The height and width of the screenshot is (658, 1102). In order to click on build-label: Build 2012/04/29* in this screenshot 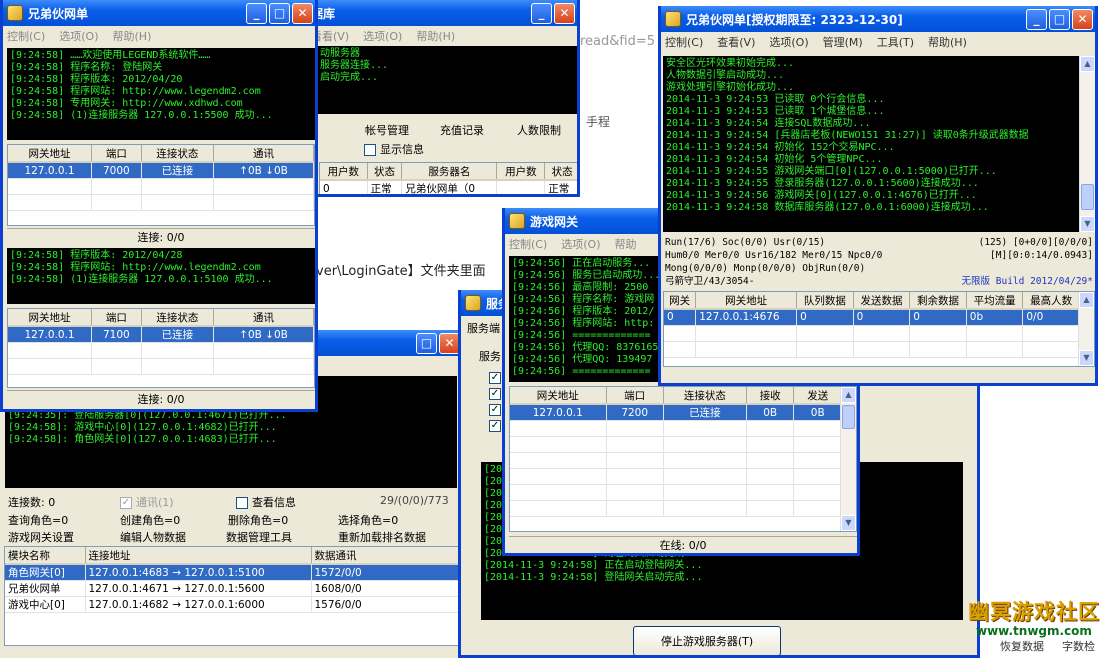, I will do `click(1044, 281)`.